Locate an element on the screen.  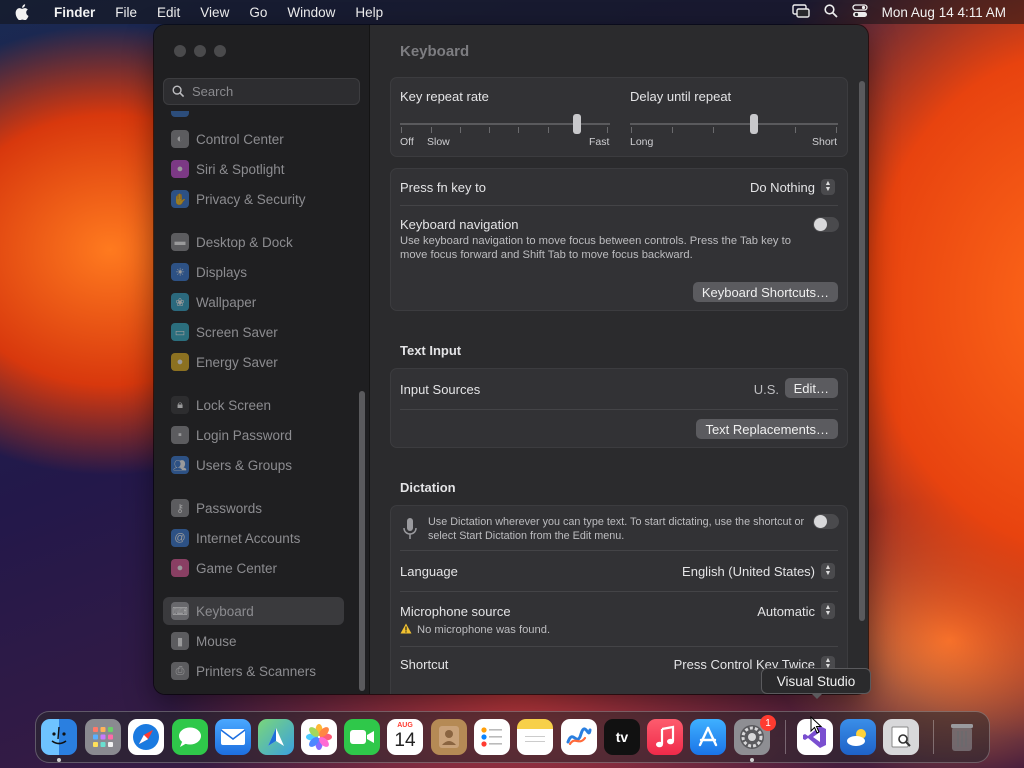
messages-icon is located at coordinates (190, 737).